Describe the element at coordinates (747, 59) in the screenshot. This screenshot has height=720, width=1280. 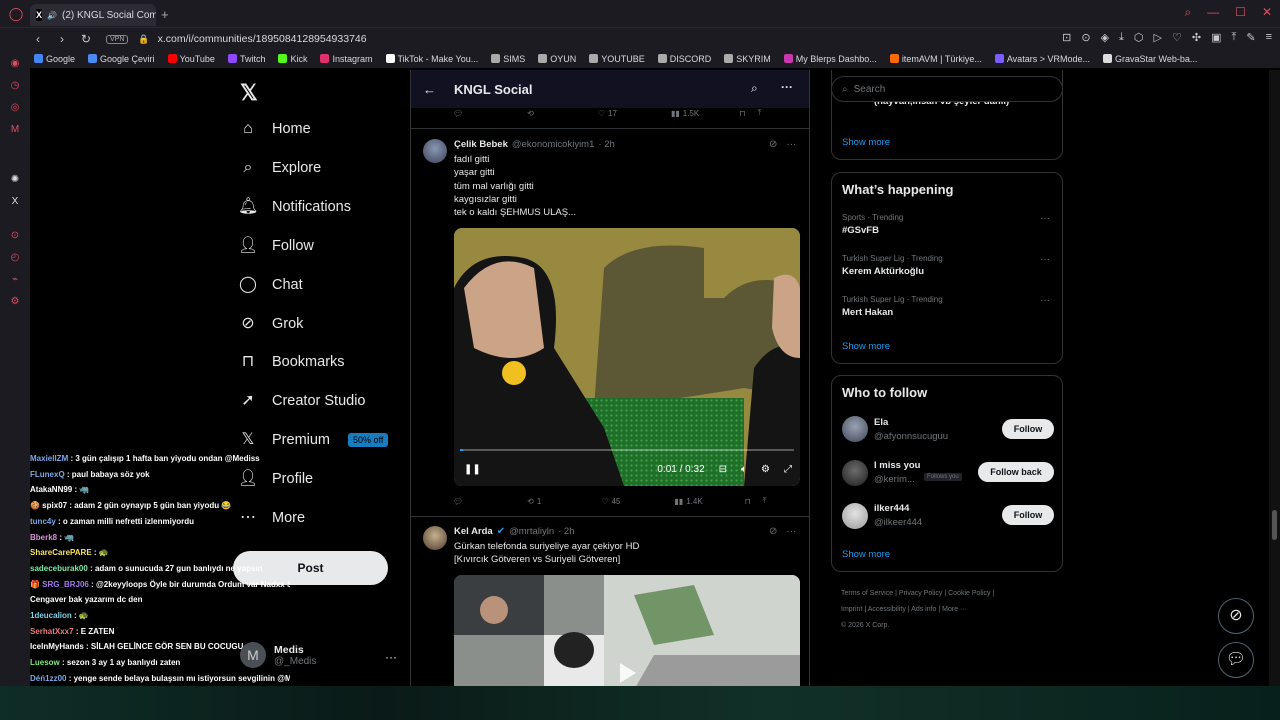
I see `bookmark-item: SKYRIM` at that location.